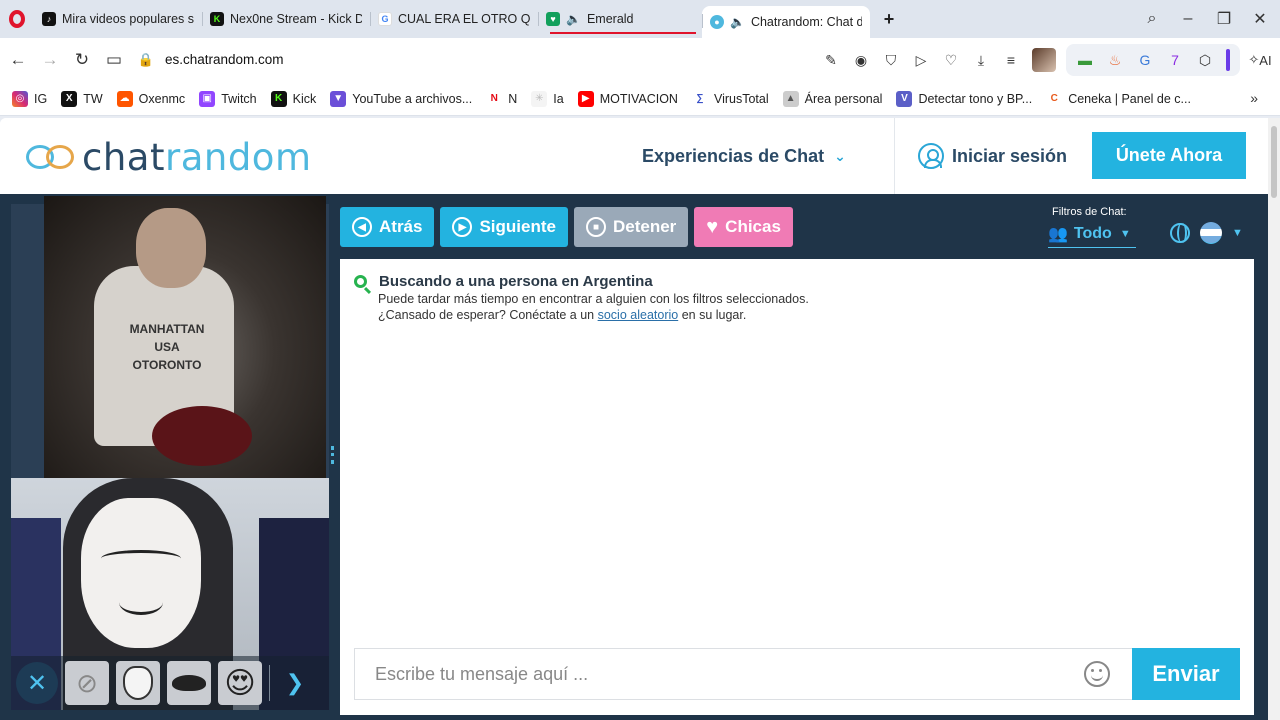  I want to click on argentina-flag-icon, so click(1211, 233).